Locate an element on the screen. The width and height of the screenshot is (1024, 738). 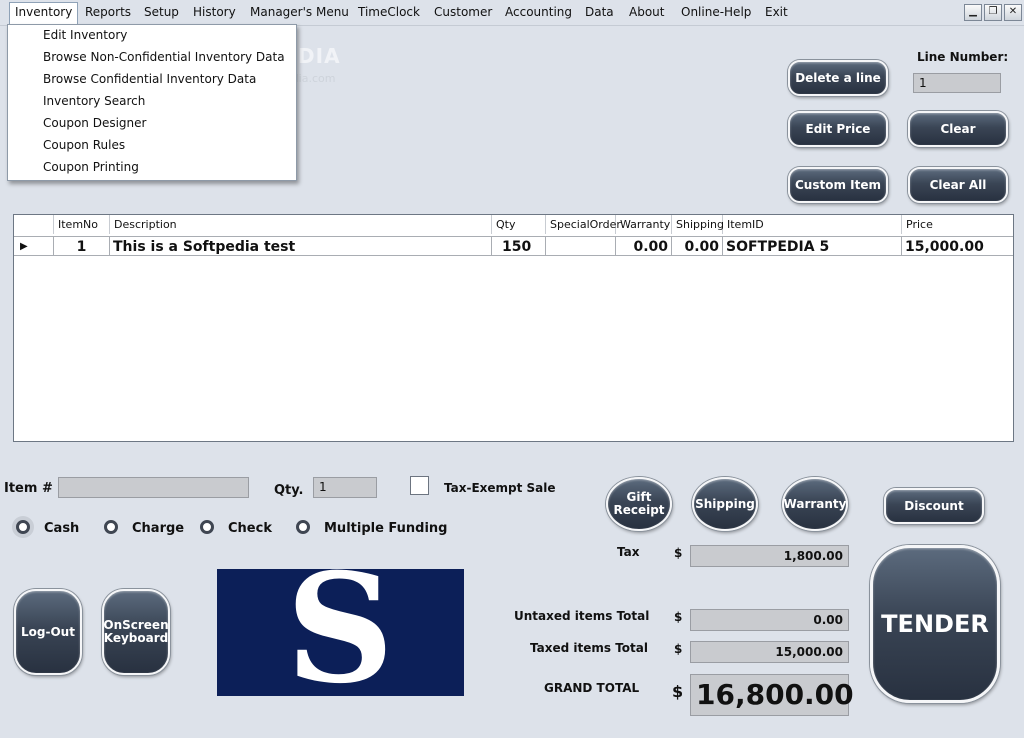
menu-customer: Customer is located at coordinates (463, 12).